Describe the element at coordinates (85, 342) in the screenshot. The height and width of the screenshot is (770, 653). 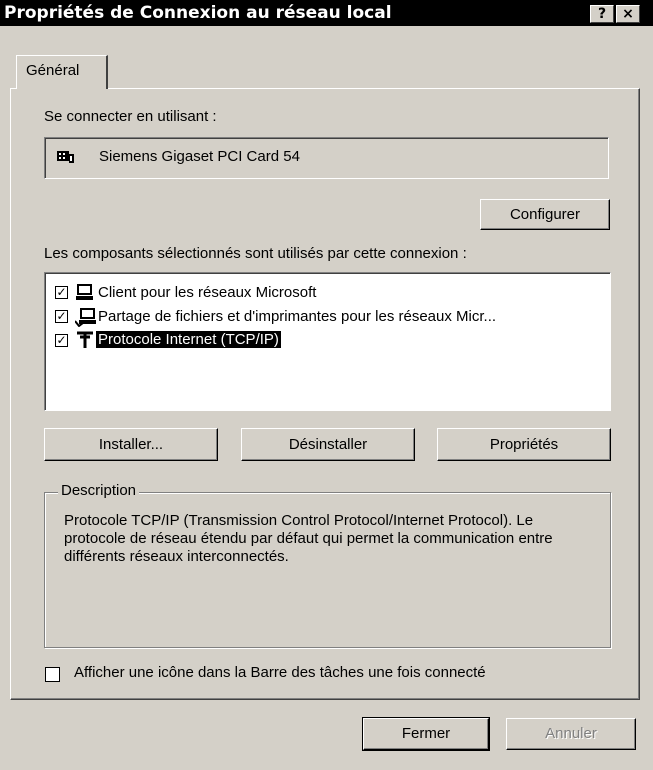
I see `protocol-icon` at that location.